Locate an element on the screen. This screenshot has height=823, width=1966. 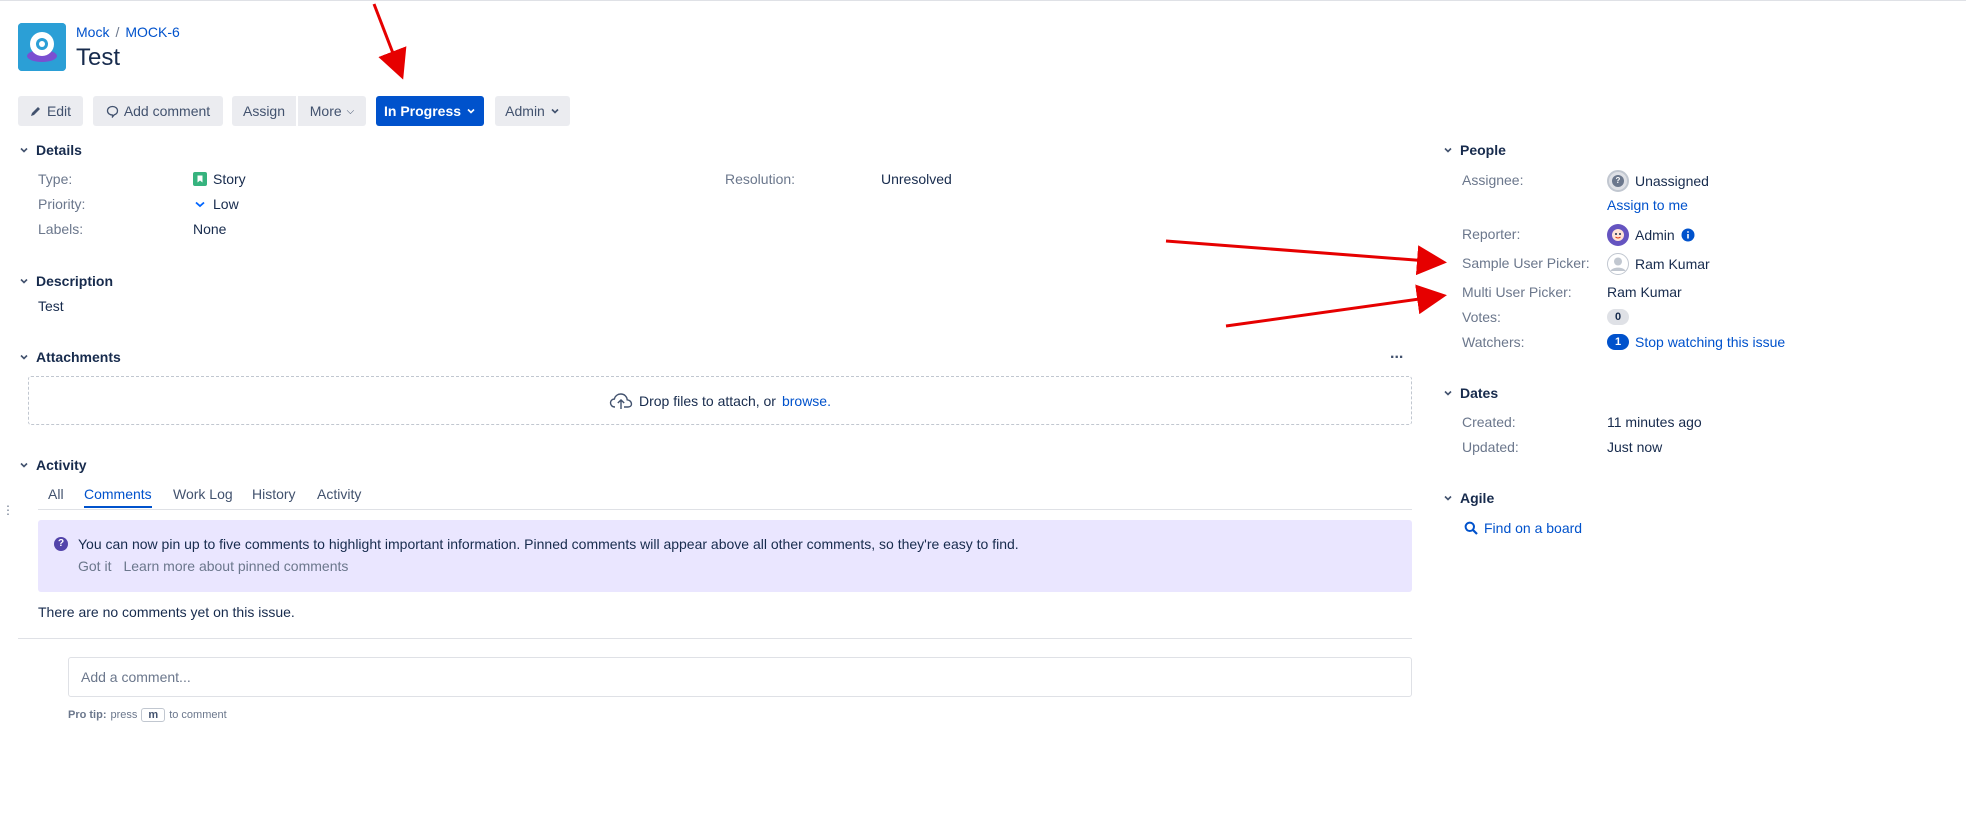
details-heading: Details is located at coordinates (59, 150).